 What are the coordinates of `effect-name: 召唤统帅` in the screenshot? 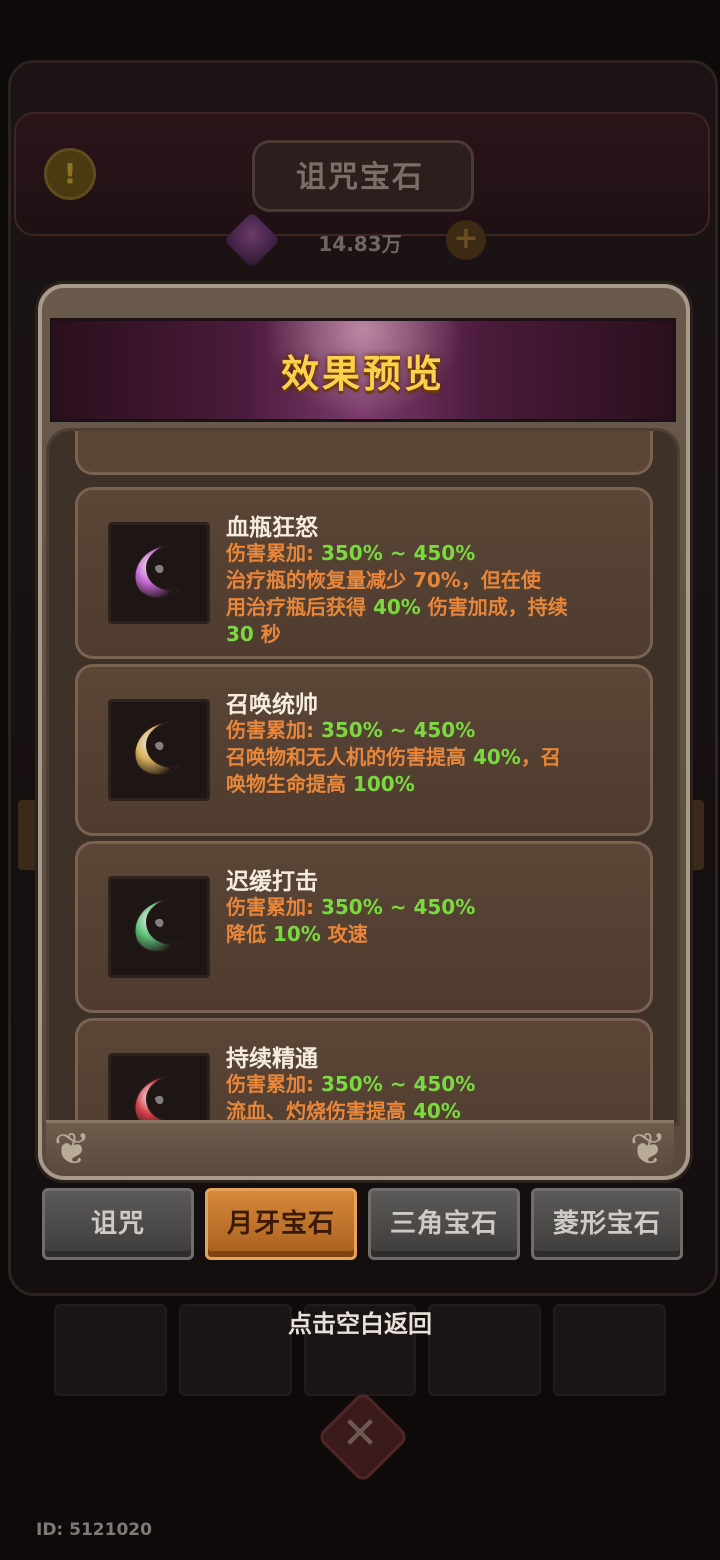 It's located at (272, 705).